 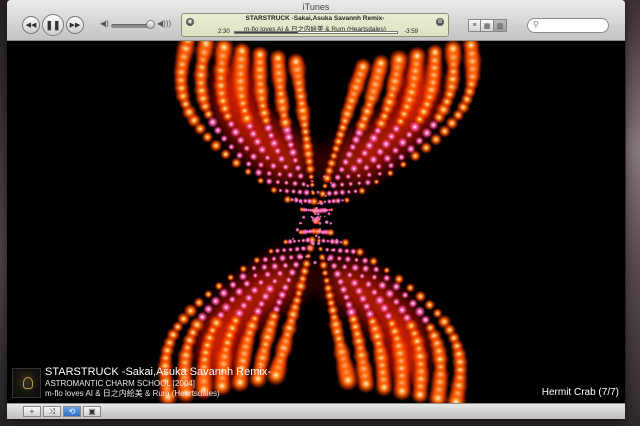 What do you see at coordinates (158, 372) in the screenshot?
I see `visualizer-track-title: STARSTRUCK -Sakai,Asuka Savannh Remix-` at bounding box center [158, 372].